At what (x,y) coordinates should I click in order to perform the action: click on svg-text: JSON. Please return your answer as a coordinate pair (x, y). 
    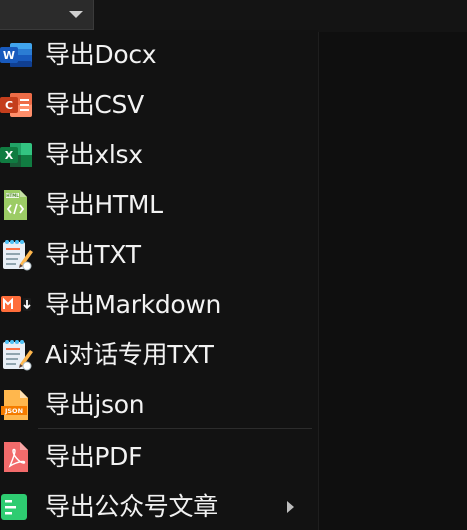
    Looking at the image, I should click on (13, 411).